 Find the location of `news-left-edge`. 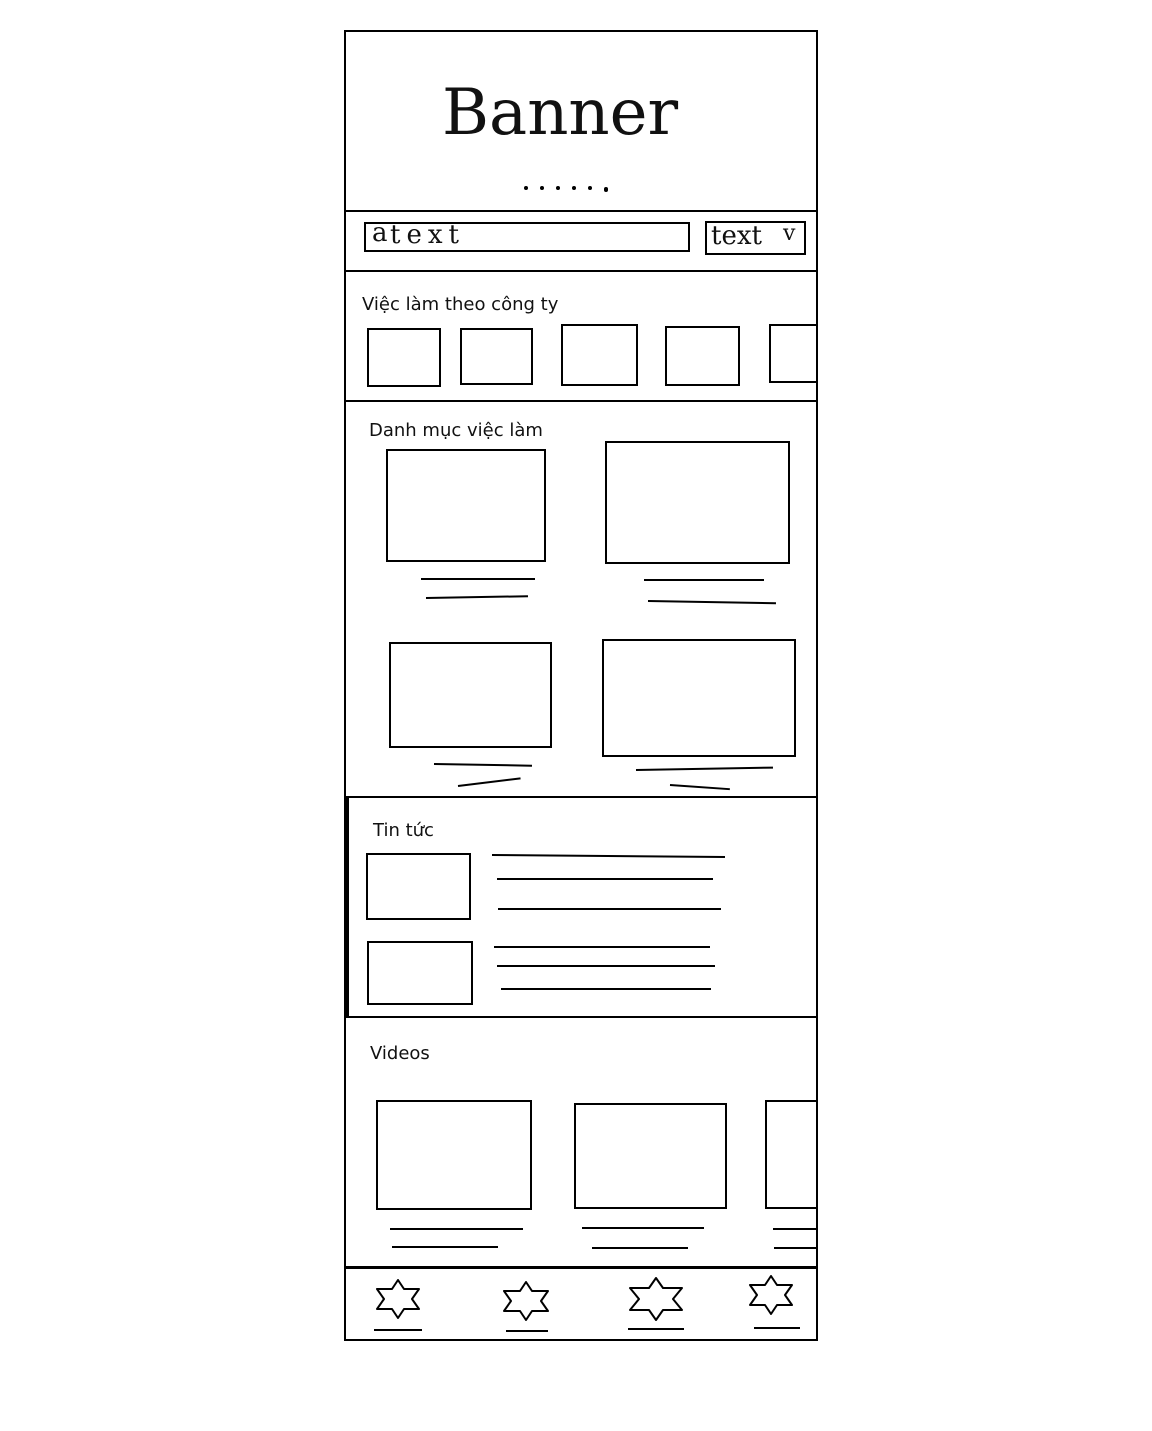

news-left-edge is located at coordinates (347, 907).